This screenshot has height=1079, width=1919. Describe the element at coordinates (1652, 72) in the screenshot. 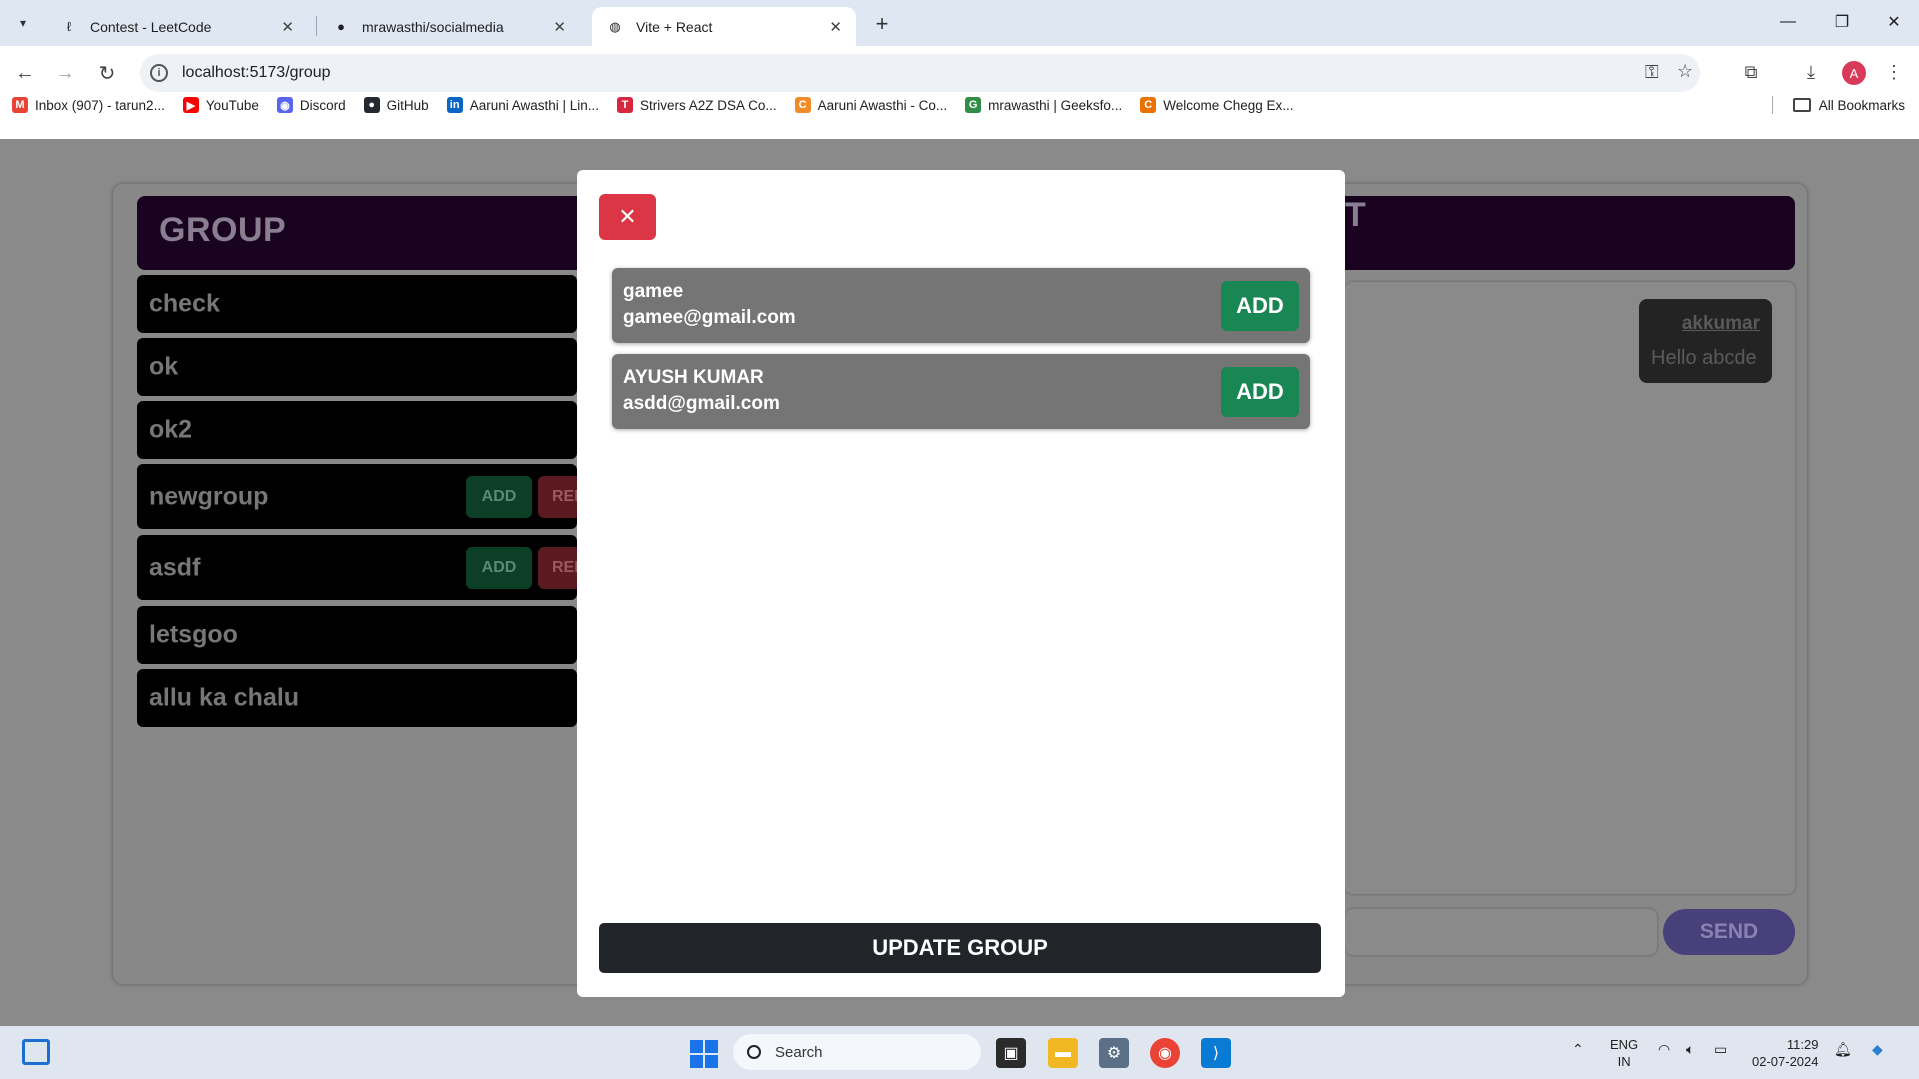

I see `password-key-icon: ⚿` at that location.